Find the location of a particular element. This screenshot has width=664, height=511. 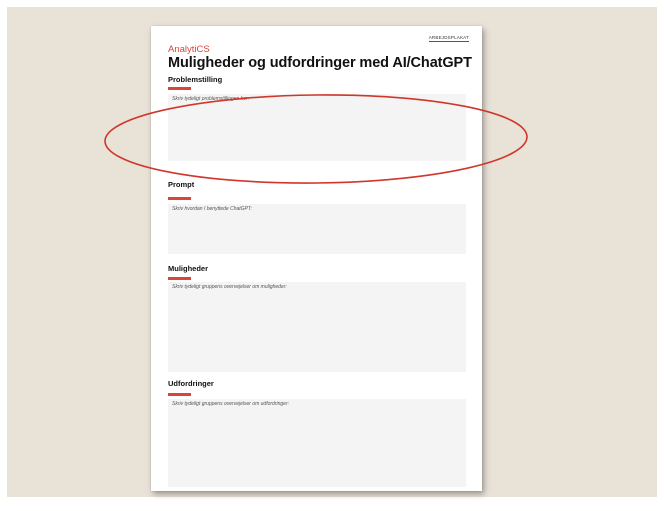

section-label-prompt: Prompt is located at coordinates (181, 184).